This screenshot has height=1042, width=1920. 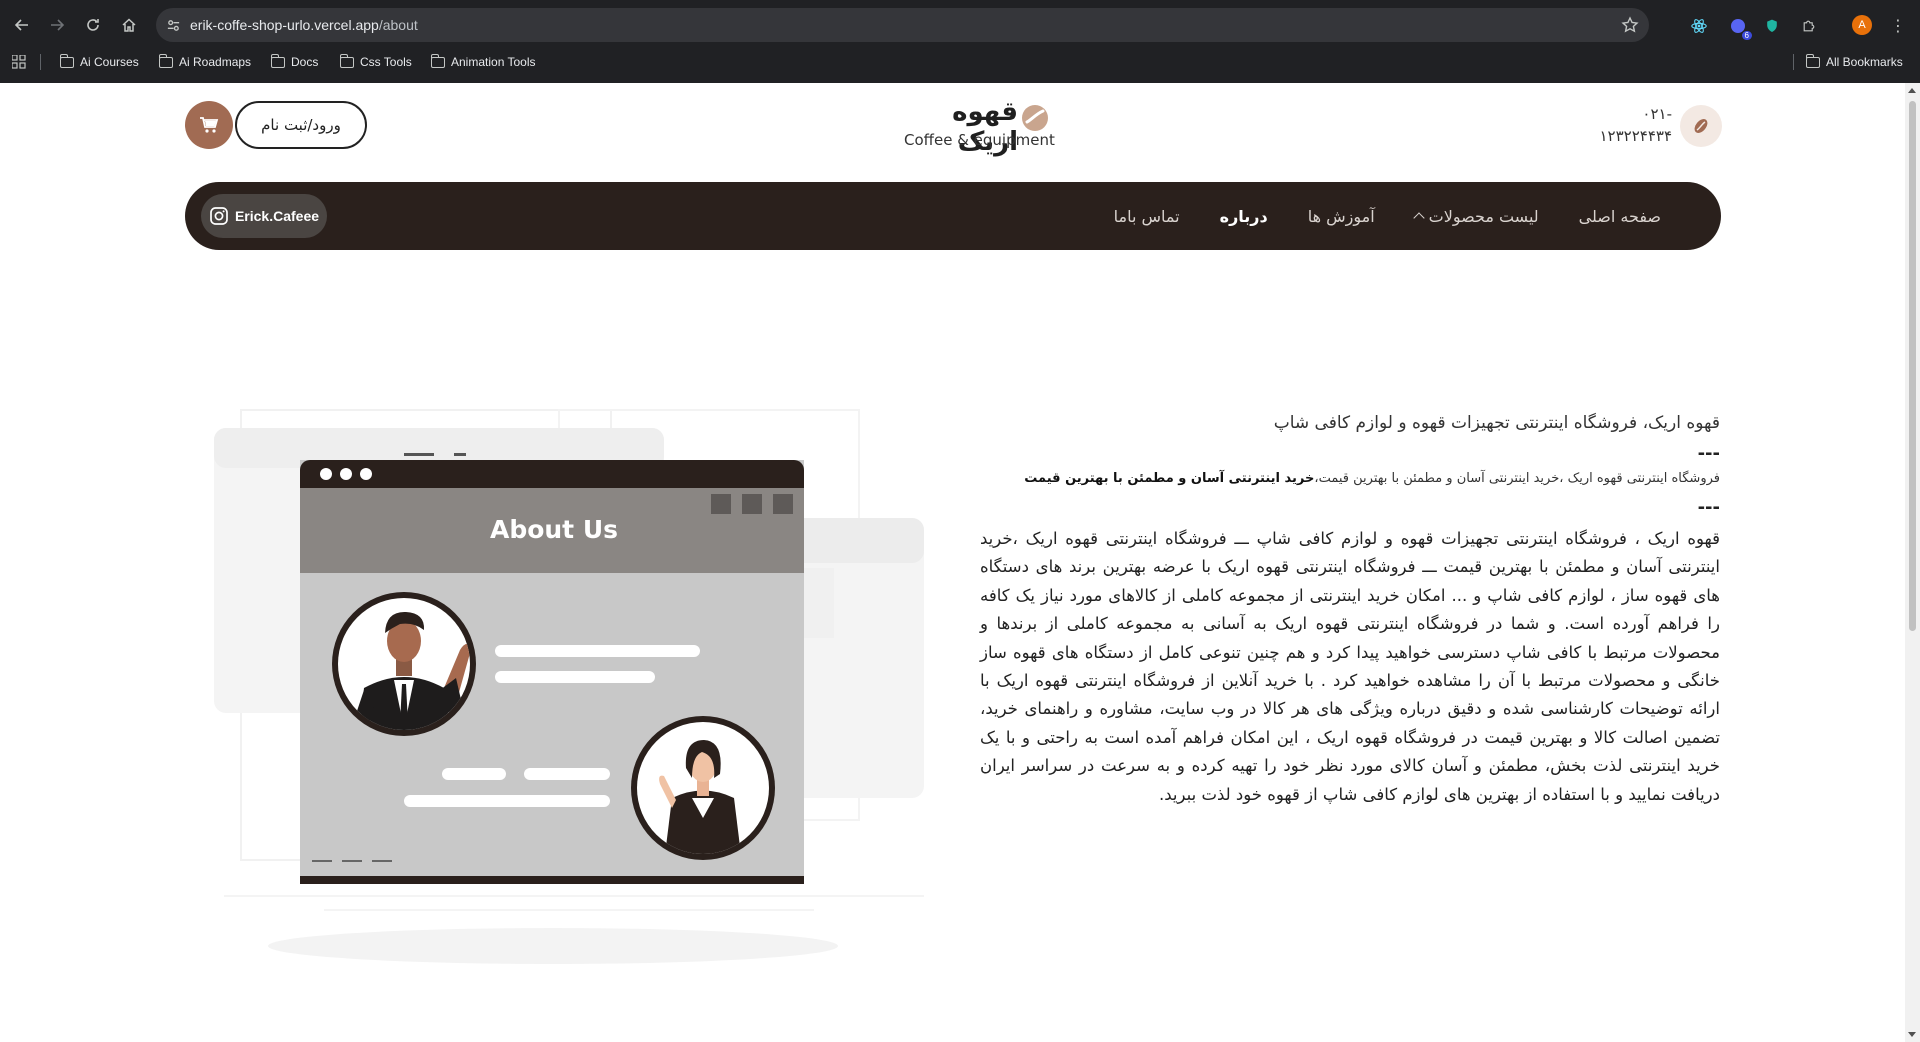 I want to click on instagram-icon, so click(x=219, y=216).